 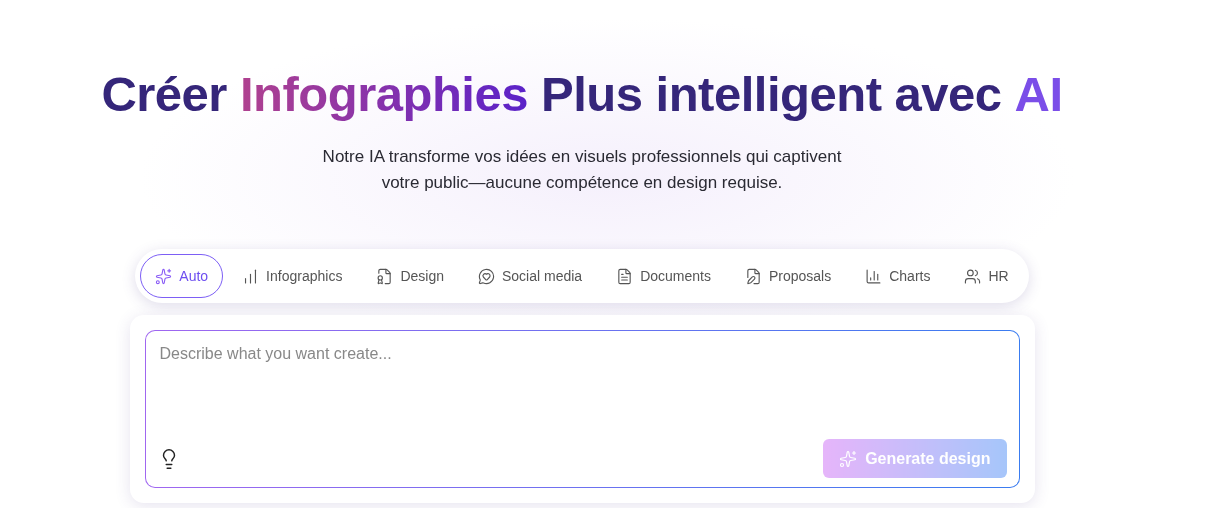 What do you see at coordinates (385, 276) in the screenshot?
I see `document-badge-icon` at bounding box center [385, 276].